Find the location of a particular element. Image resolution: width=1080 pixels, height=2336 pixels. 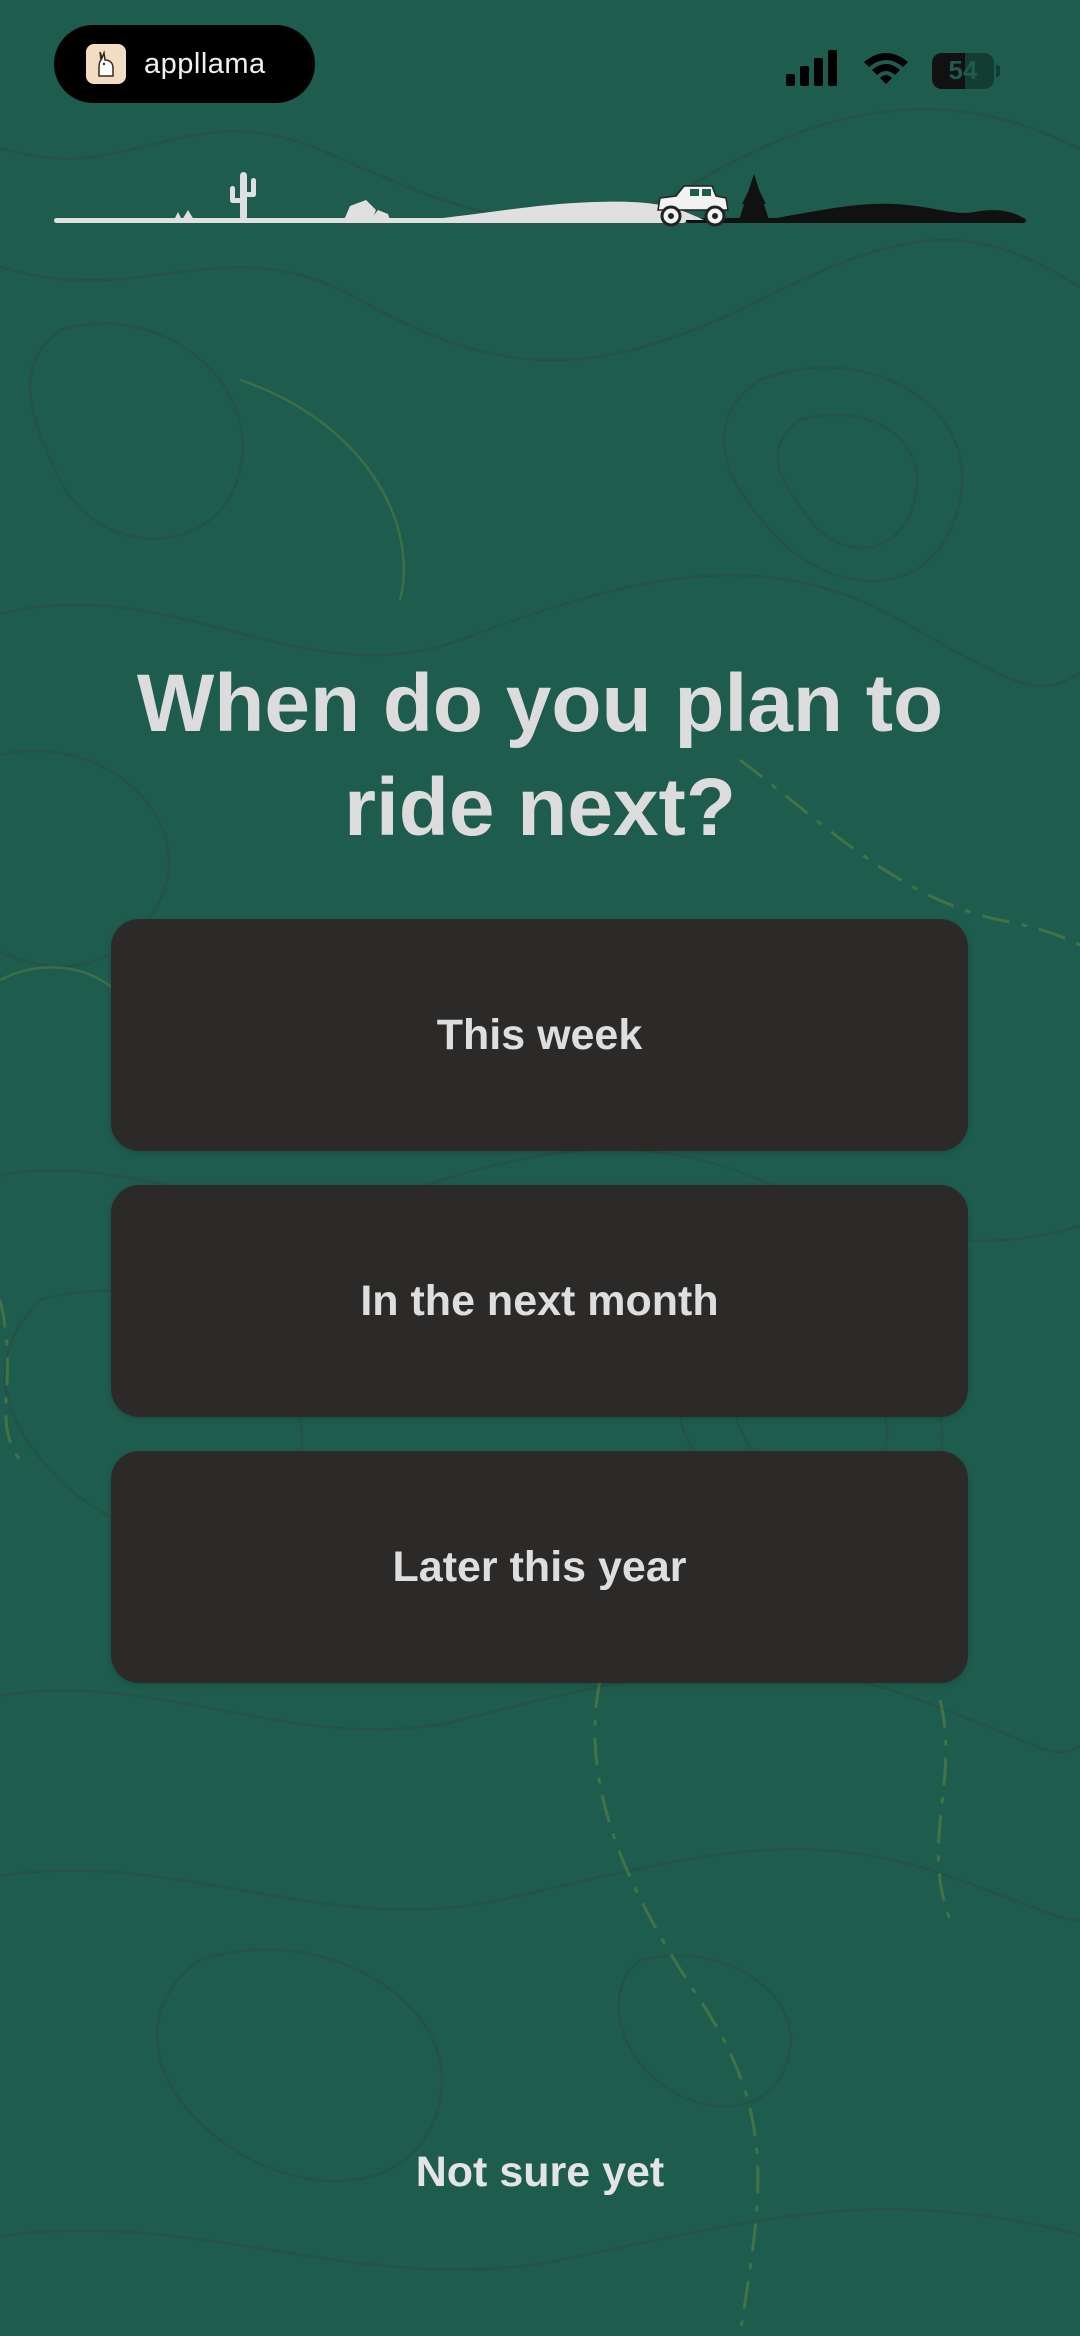

option-this-week-button: This week is located at coordinates (539, 1035).